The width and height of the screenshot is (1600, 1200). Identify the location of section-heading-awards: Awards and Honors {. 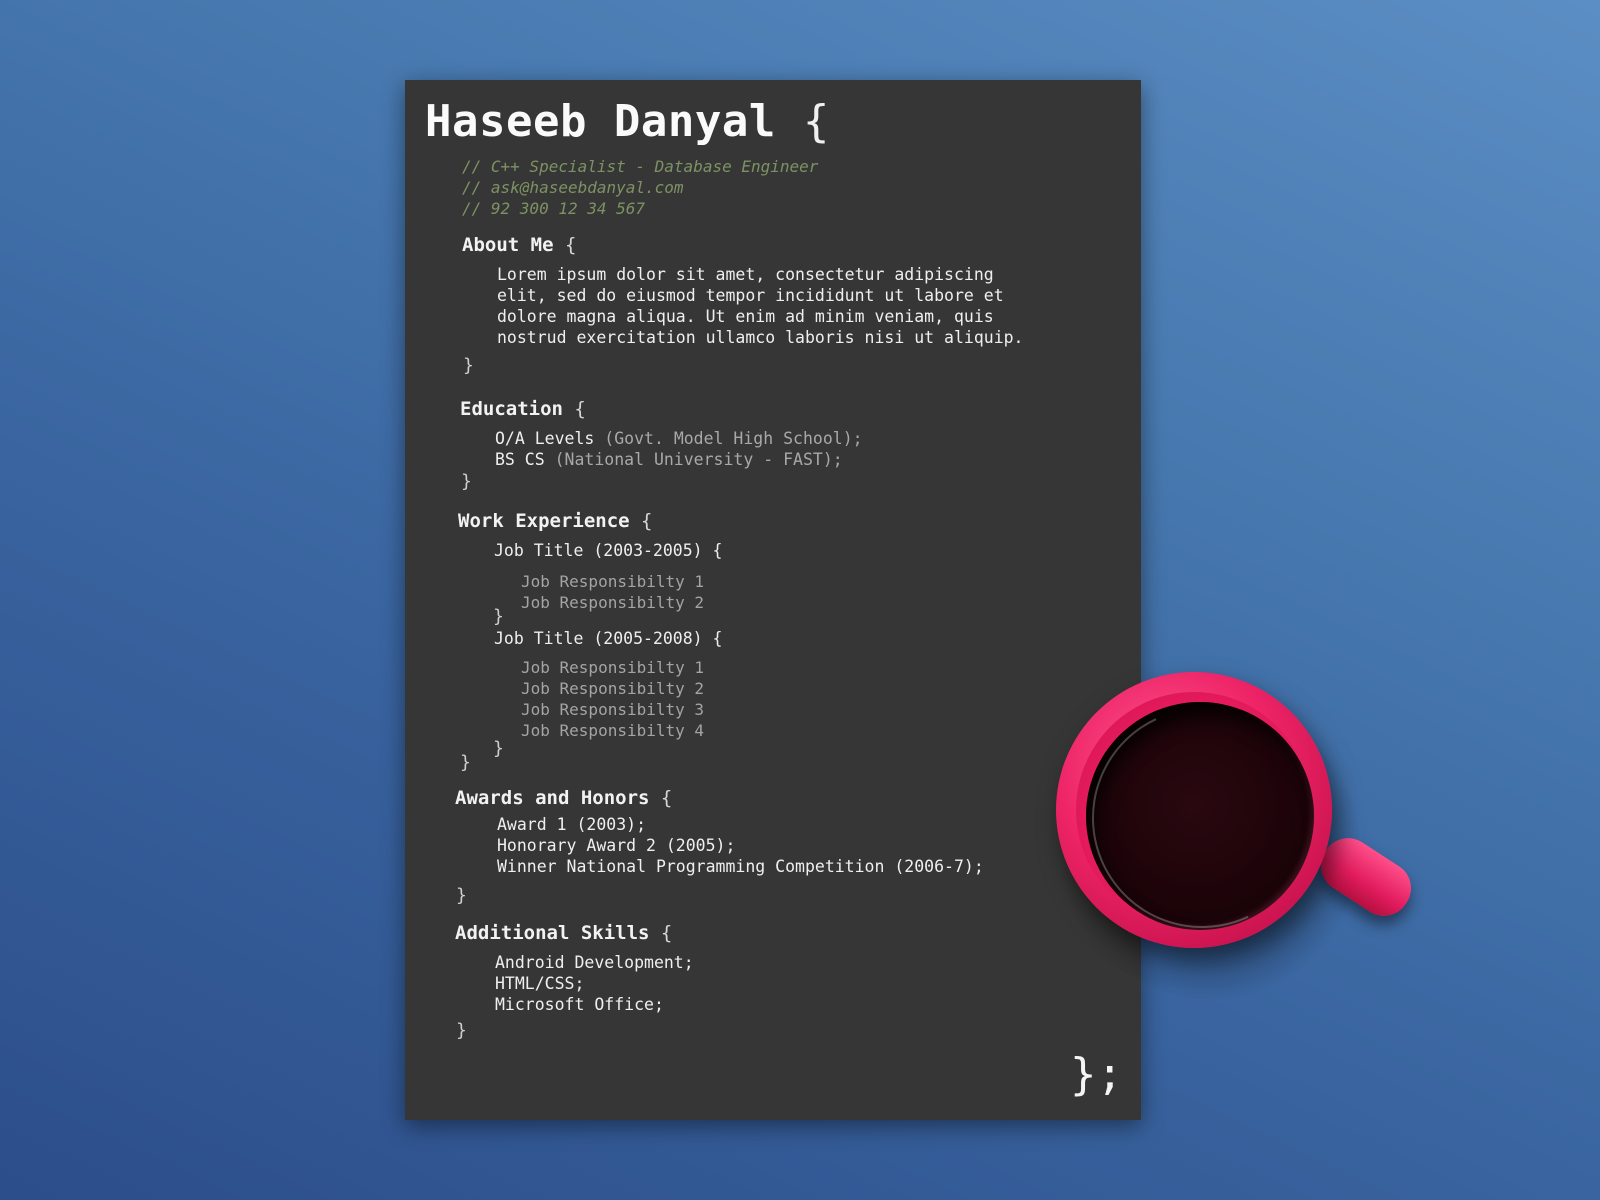
(563, 798).